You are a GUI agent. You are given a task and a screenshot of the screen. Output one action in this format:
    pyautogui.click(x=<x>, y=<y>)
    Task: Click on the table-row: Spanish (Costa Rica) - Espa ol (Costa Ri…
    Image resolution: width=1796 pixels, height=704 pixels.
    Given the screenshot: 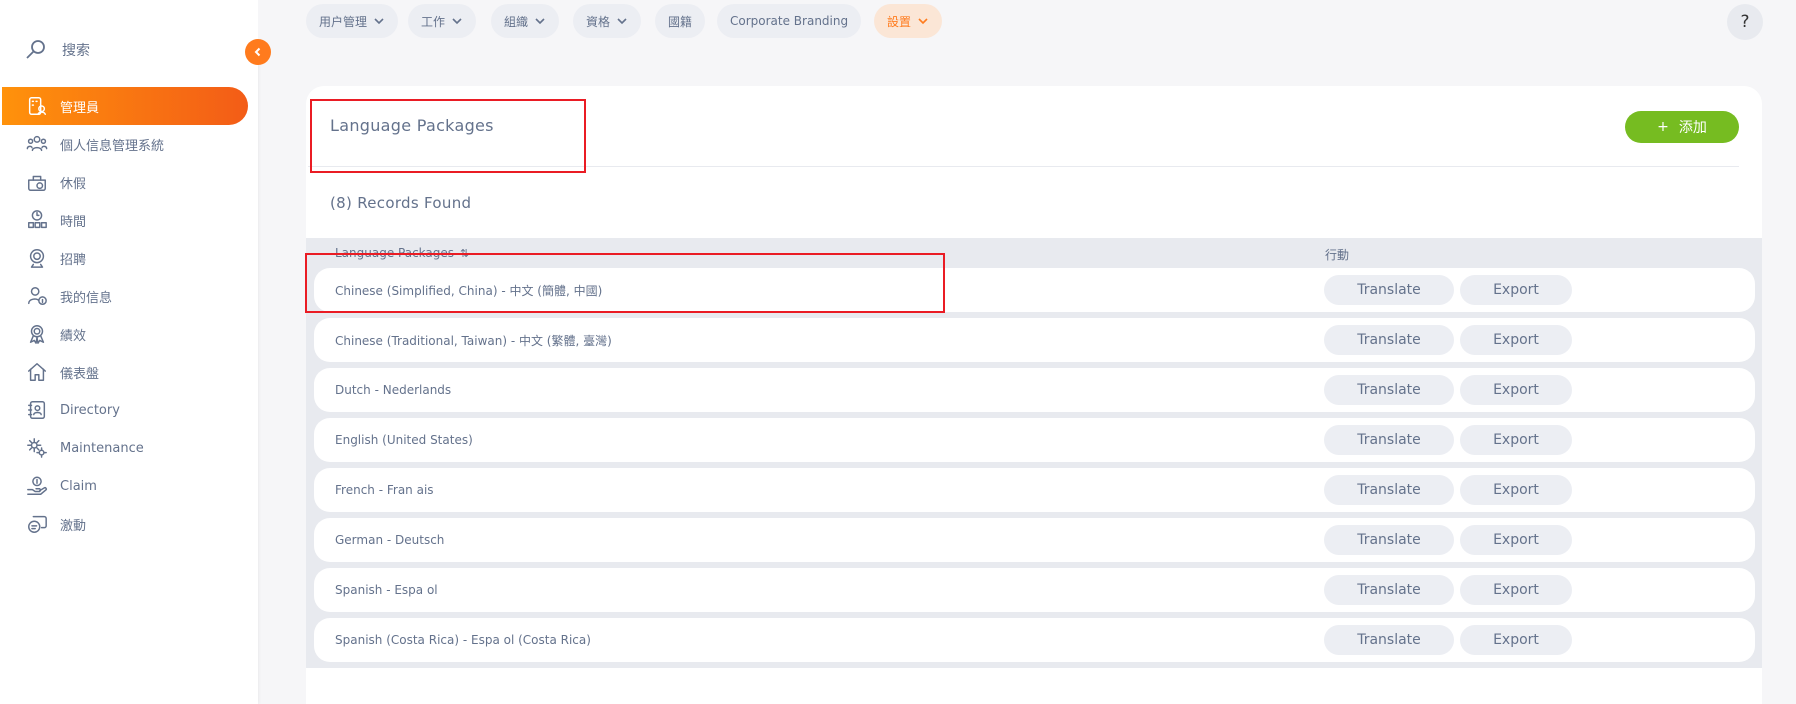 What is the action you would take?
    pyautogui.click(x=1034, y=640)
    